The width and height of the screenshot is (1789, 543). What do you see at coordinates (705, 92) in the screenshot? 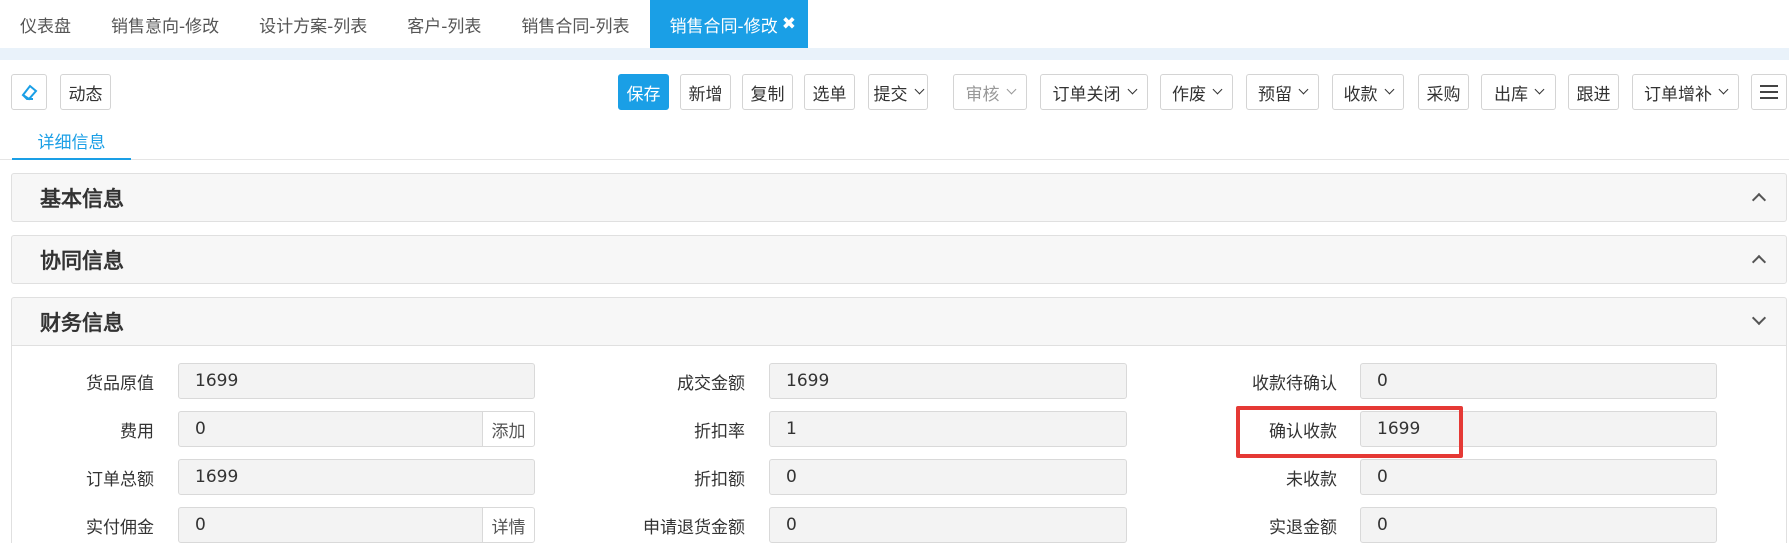
I see `add-button: 新增` at bounding box center [705, 92].